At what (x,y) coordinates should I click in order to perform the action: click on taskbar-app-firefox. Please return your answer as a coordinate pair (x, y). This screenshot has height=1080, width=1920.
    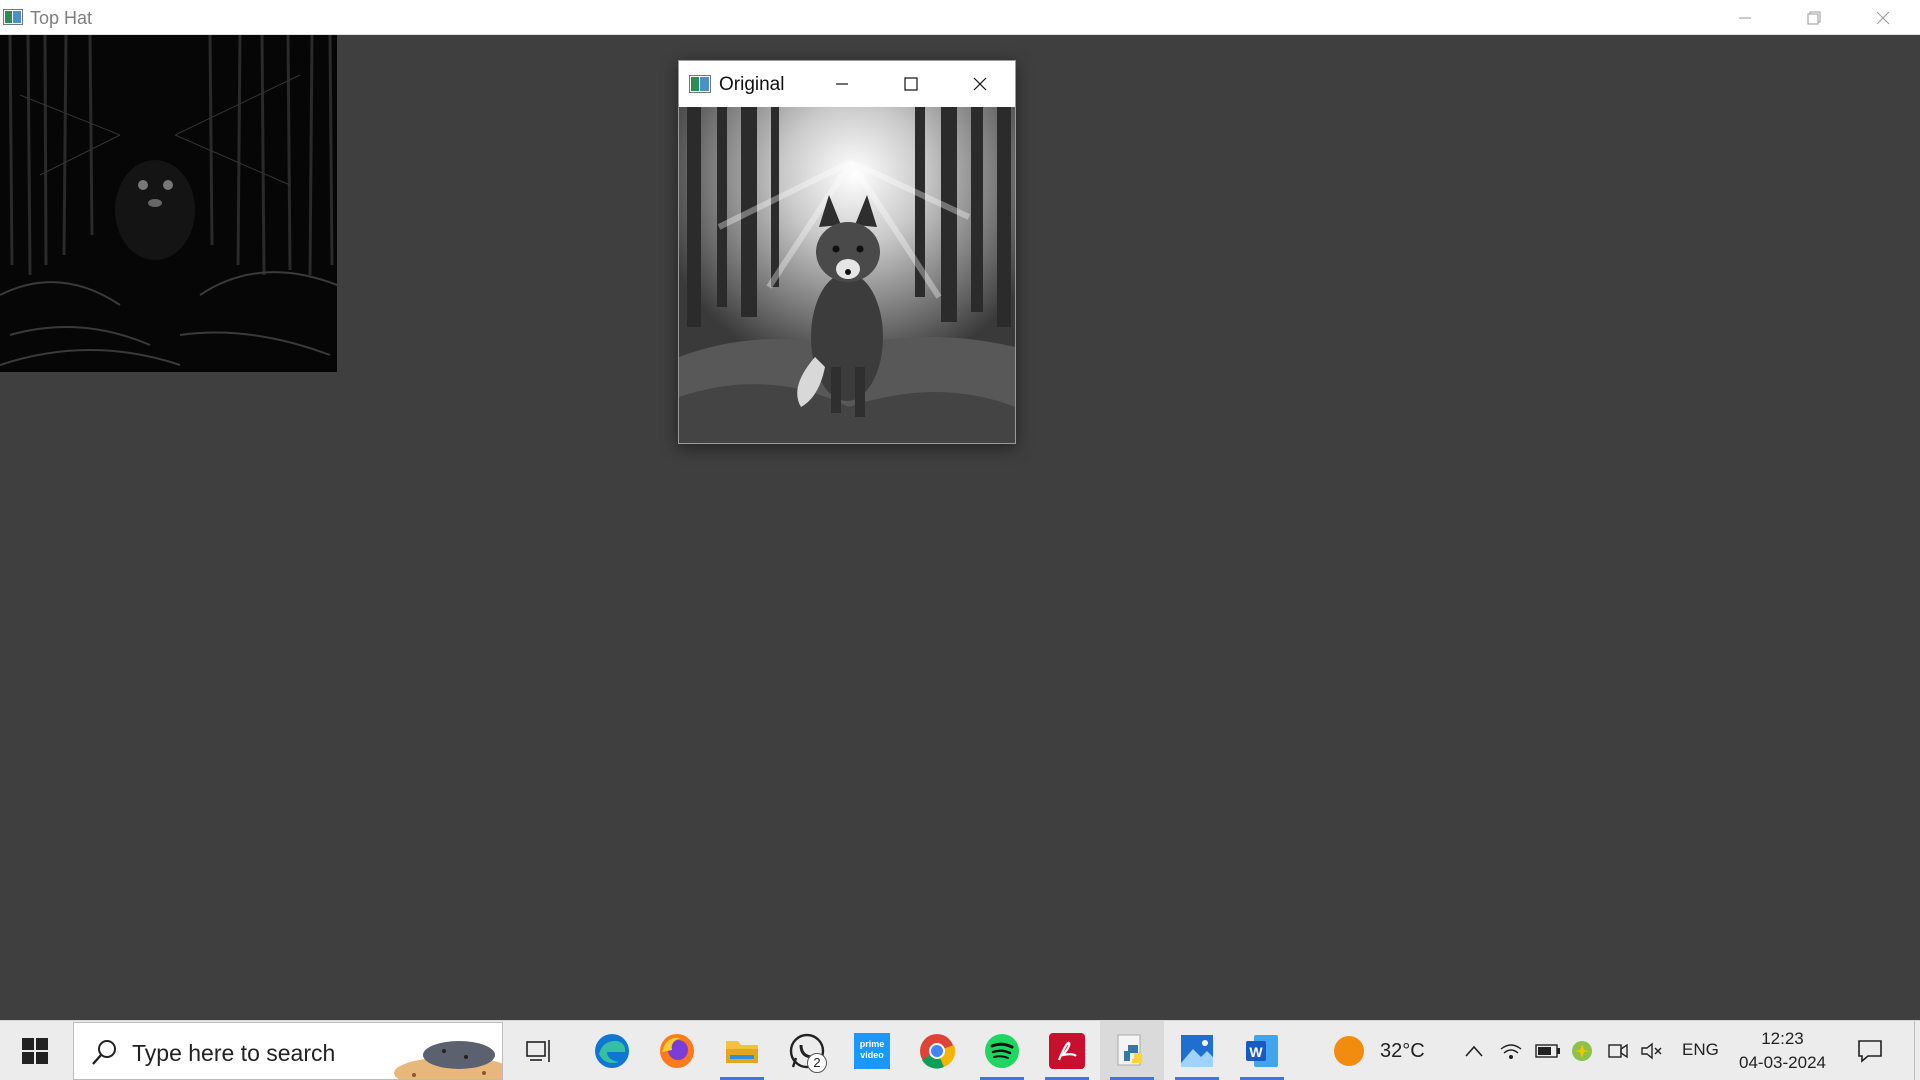
    Looking at the image, I should click on (677, 1050).